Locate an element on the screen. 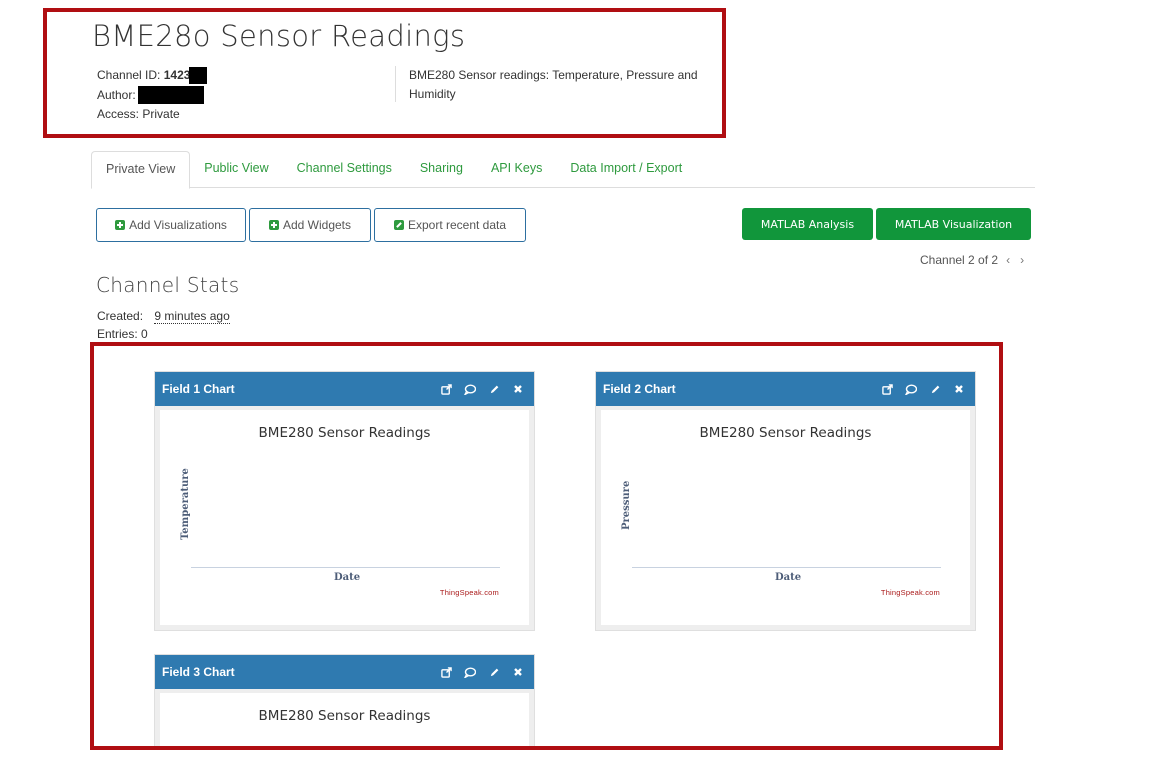 The height and width of the screenshot is (760, 1170). export-recent-data-button: Export recent data is located at coordinates (450, 225).